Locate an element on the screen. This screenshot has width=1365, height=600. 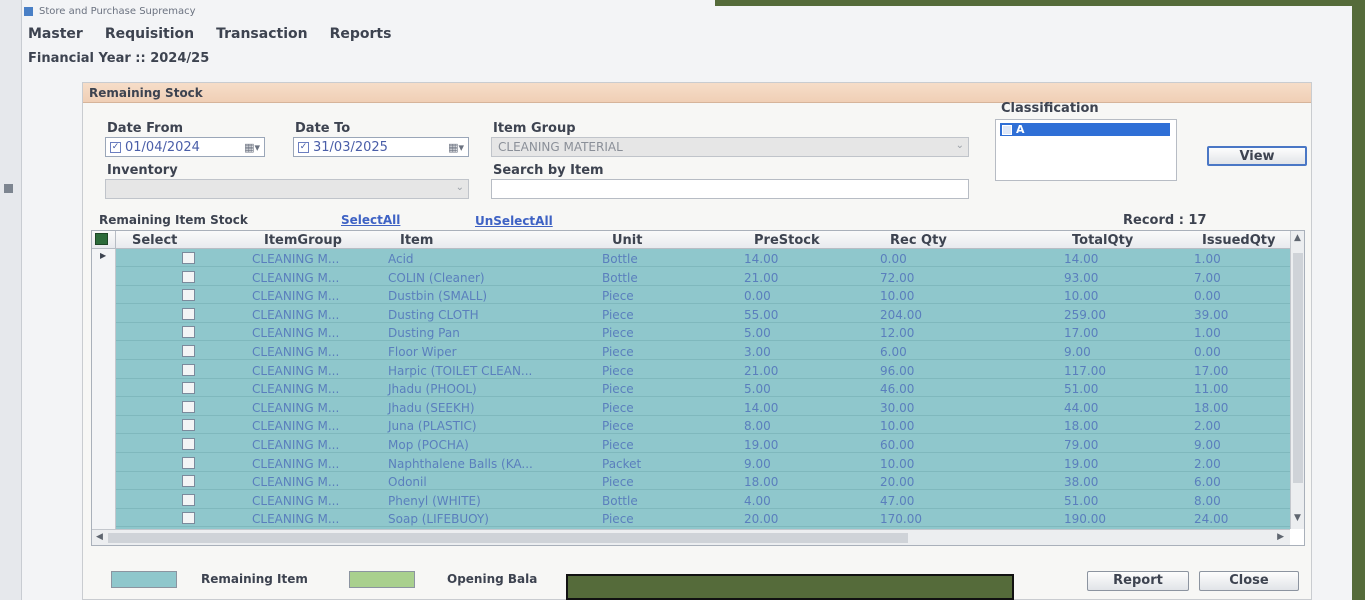
title-bar: Store and Purchase Supremacy is located at coordinates (110, 11).